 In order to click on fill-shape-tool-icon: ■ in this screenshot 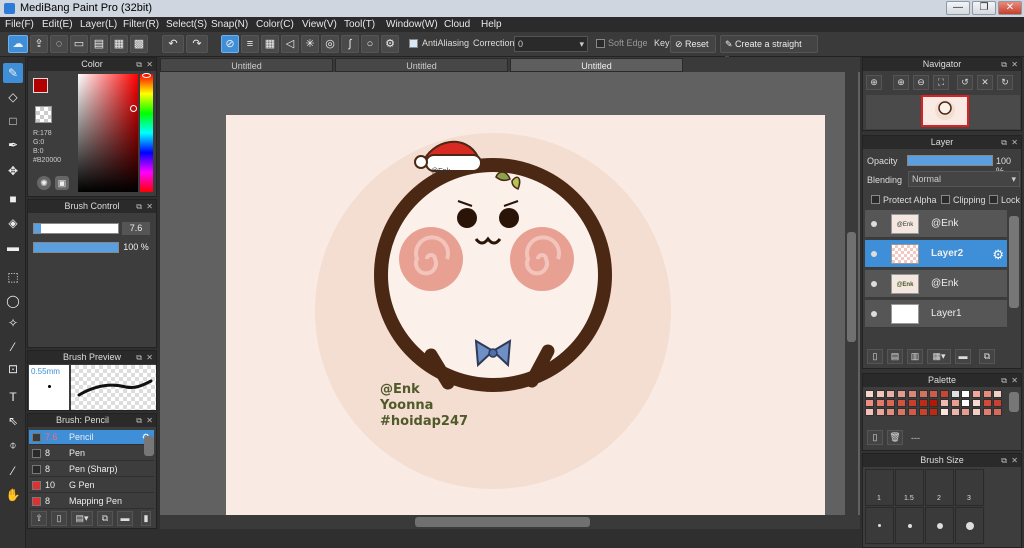, I will do `click(13, 199)`.